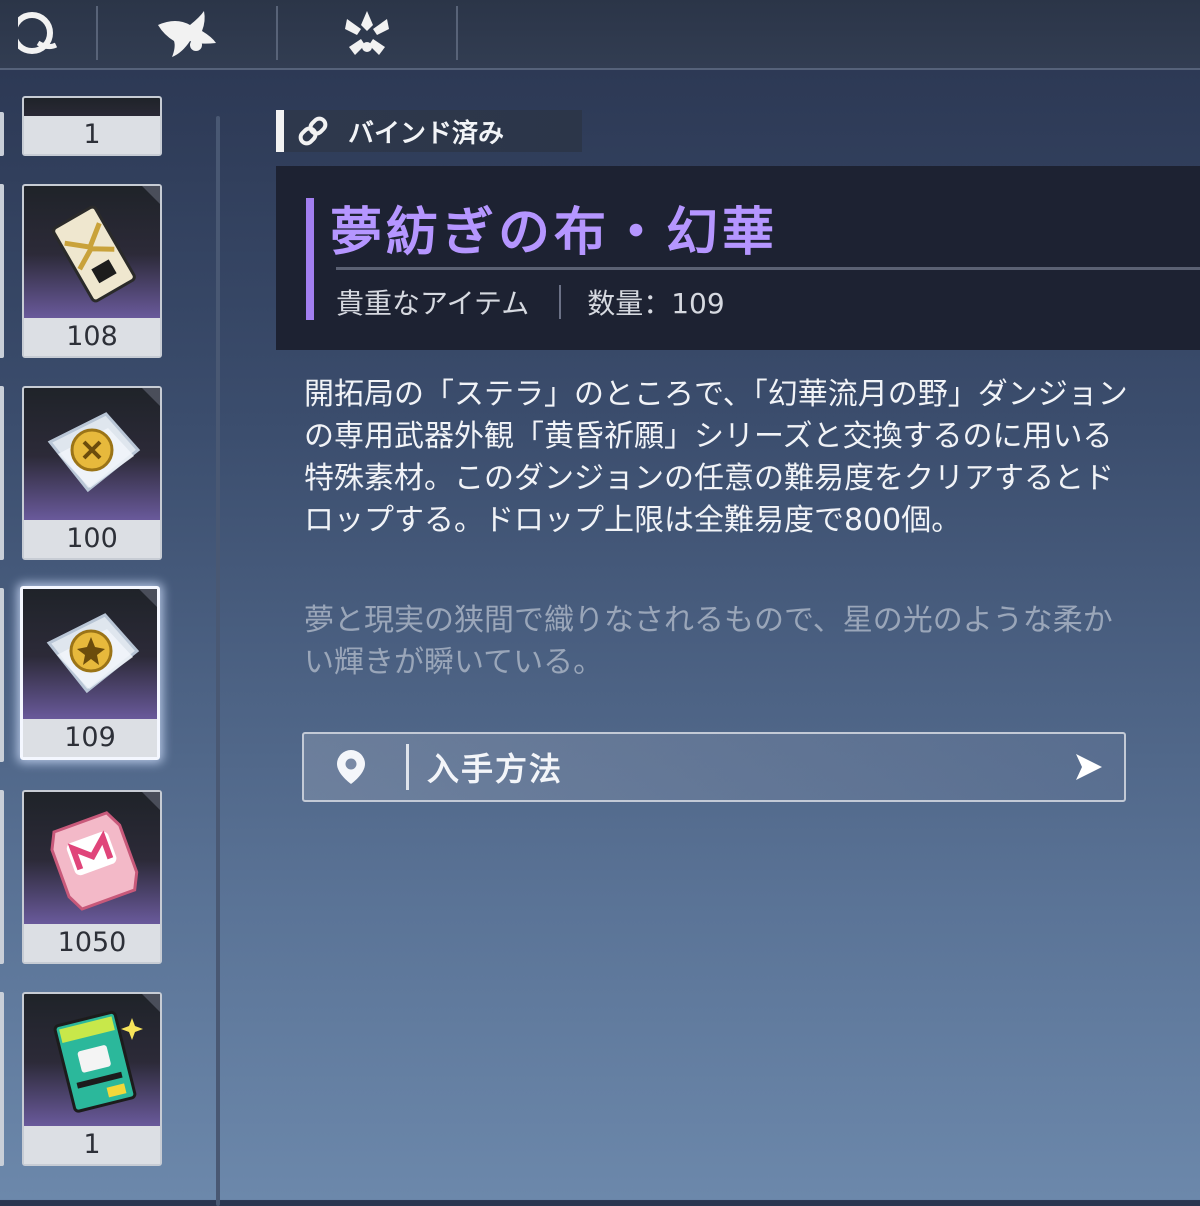 The image size is (1200, 1206). I want to click on pink-coupon-icon, so click(94, 861).